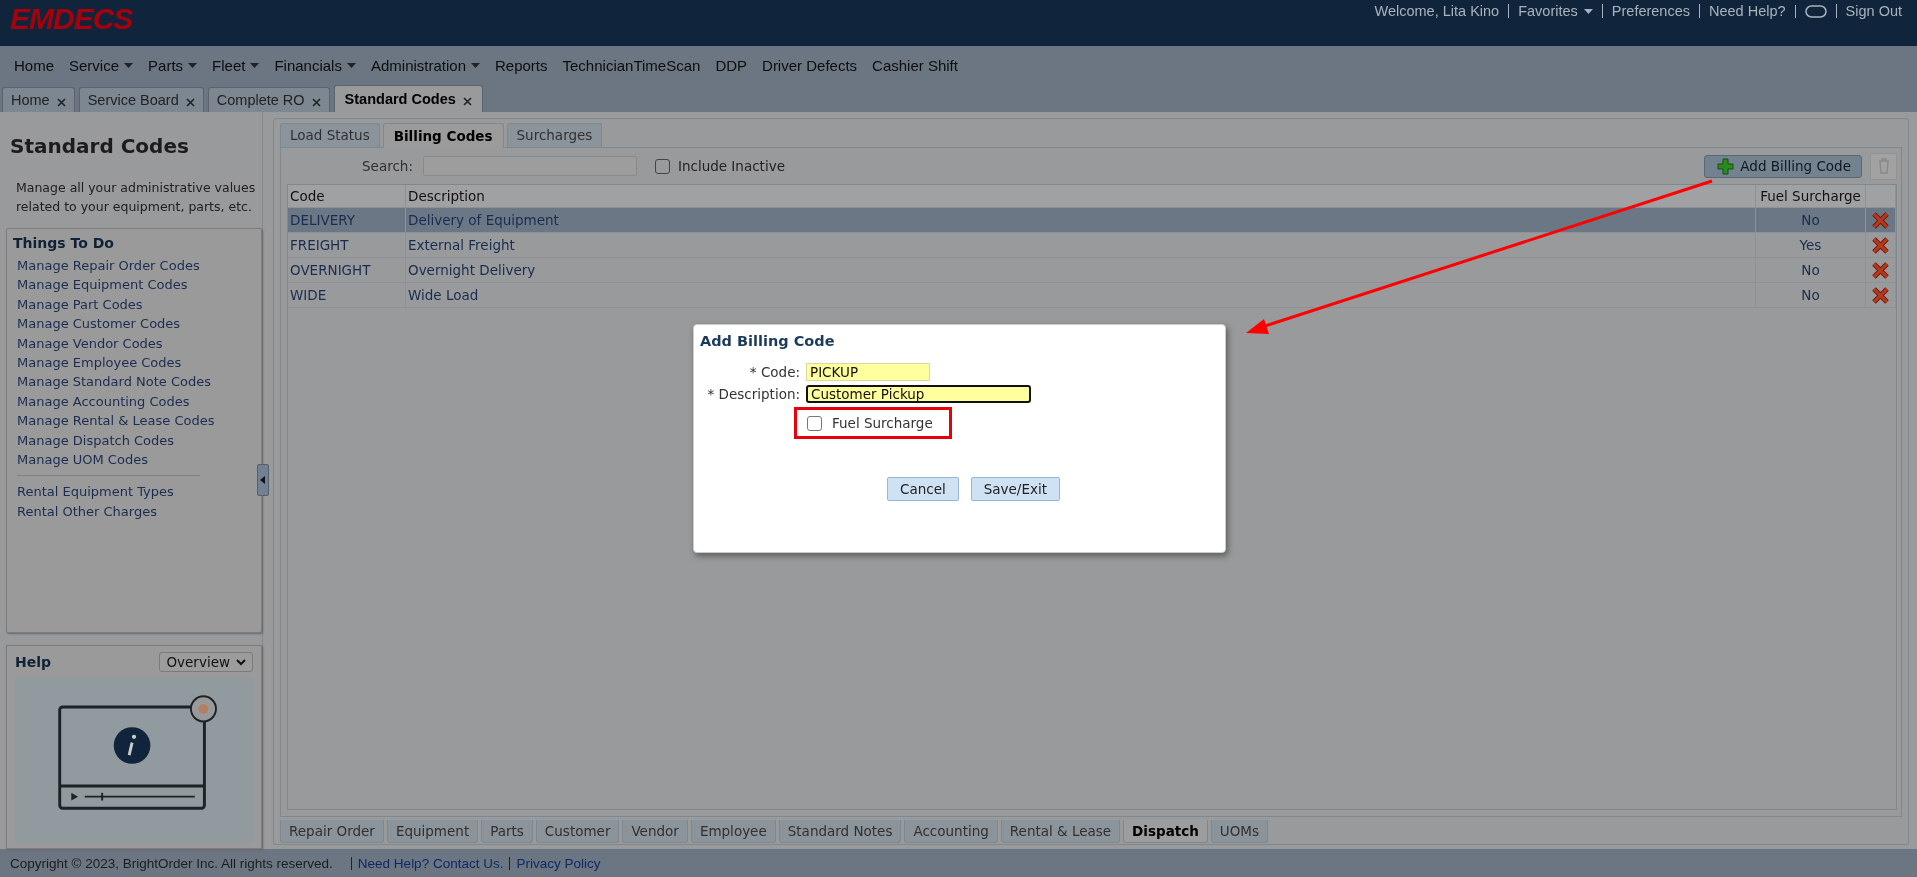  I want to click on bottom-tab: Rental & Lease, so click(1060, 831).